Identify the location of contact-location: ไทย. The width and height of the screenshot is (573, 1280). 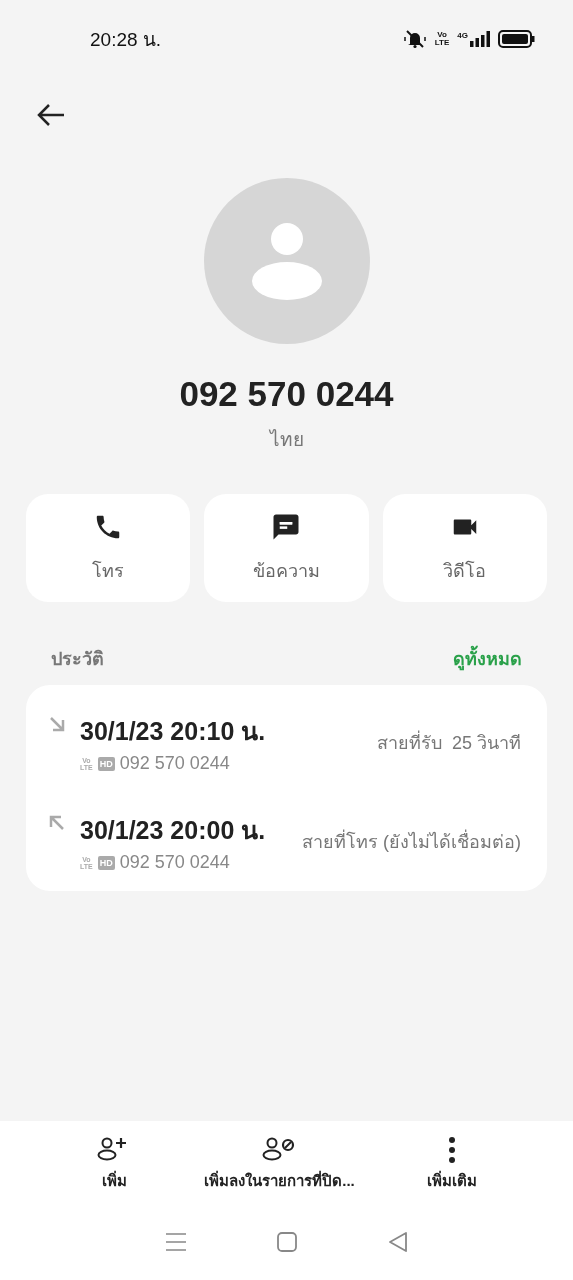
(286, 440).